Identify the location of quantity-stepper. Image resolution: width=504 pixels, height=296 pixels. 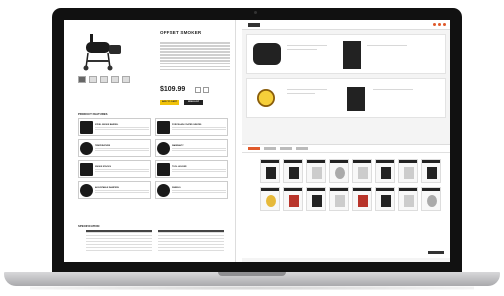
(202, 90).